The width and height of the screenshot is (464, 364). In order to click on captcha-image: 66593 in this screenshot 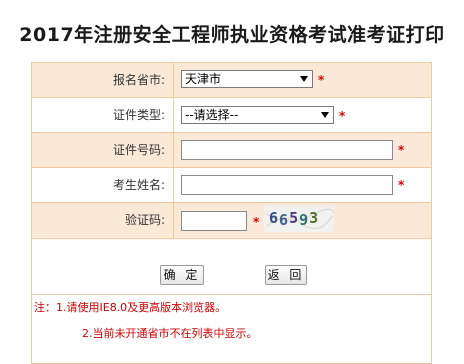, I will do `click(299, 219)`.